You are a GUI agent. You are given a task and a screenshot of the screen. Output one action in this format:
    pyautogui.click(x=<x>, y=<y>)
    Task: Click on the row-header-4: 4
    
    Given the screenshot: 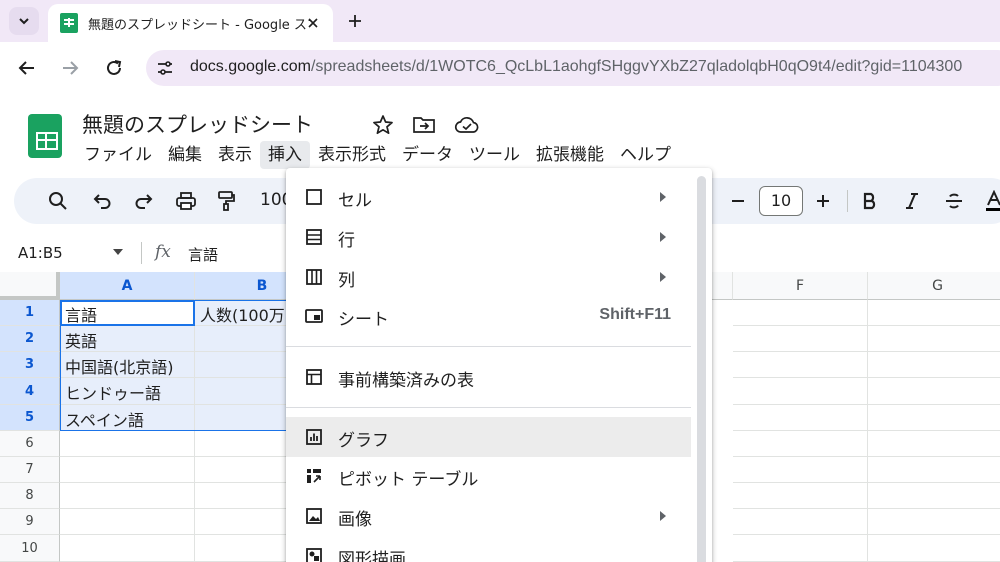 What is the action you would take?
    pyautogui.click(x=30, y=391)
    